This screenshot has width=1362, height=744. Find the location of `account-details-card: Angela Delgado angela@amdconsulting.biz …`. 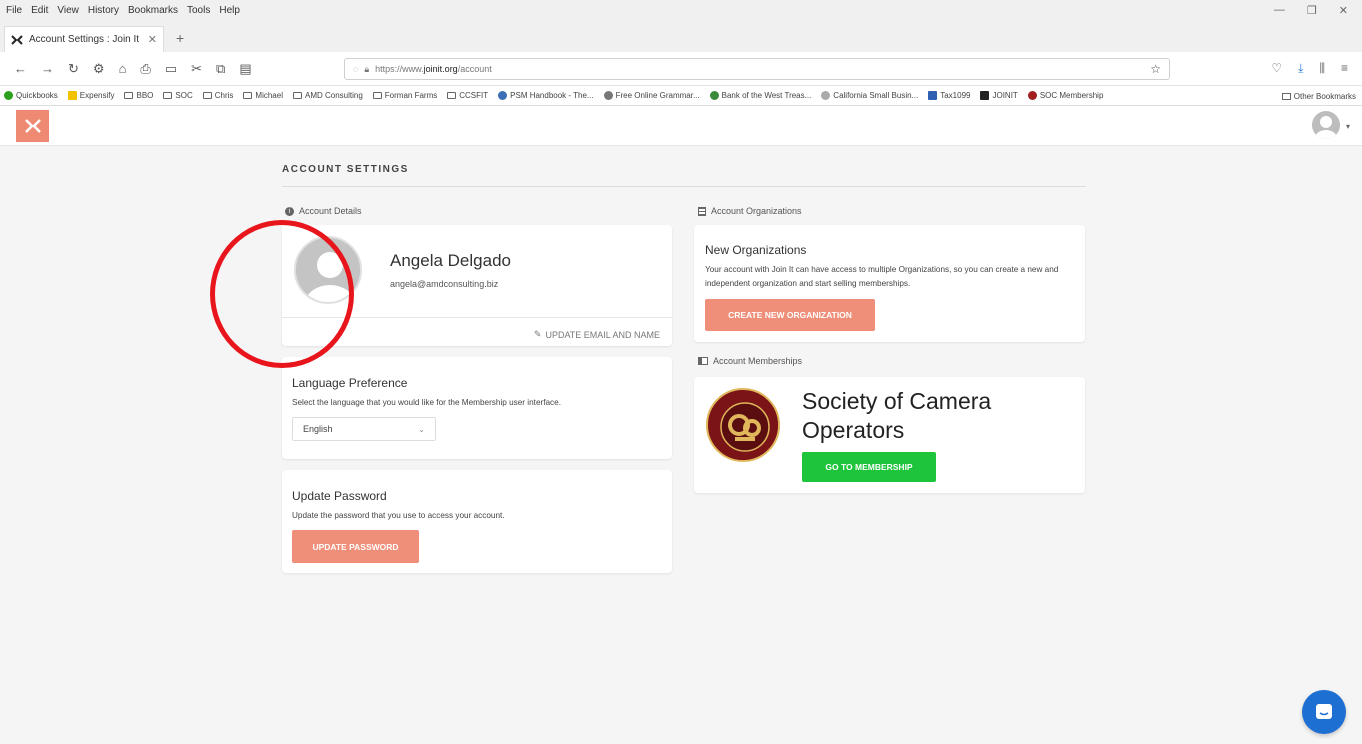

account-details-card: Angela Delgado angela@amdconsulting.biz … is located at coordinates (477, 285).